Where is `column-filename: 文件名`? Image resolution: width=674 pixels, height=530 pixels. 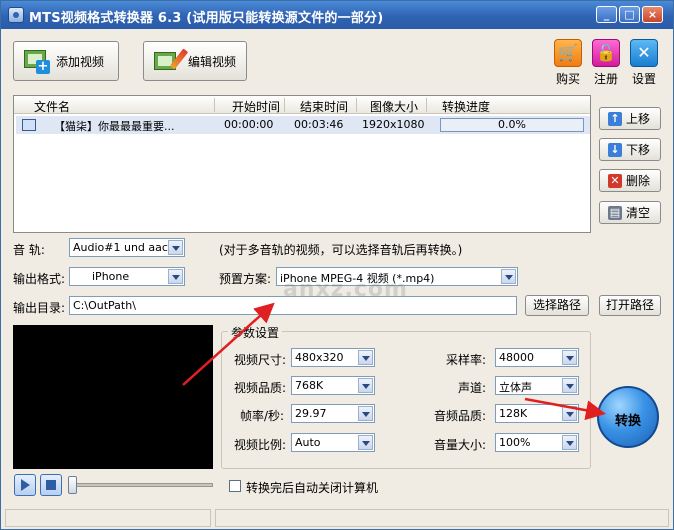
column-filename: 文件名 is located at coordinates (52, 106).